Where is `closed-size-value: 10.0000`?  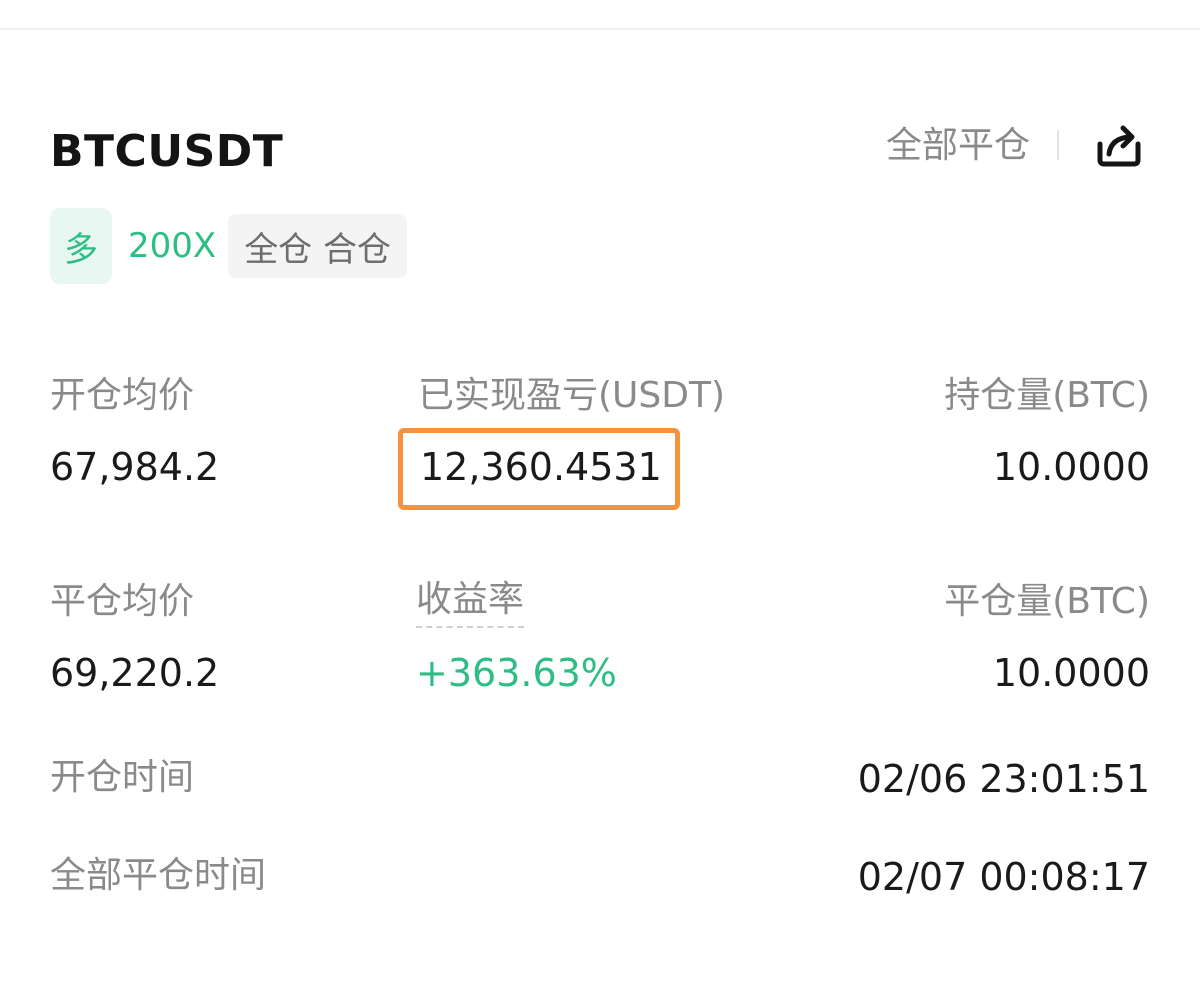 closed-size-value: 10.0000 is located at coordinates (1071, 673).